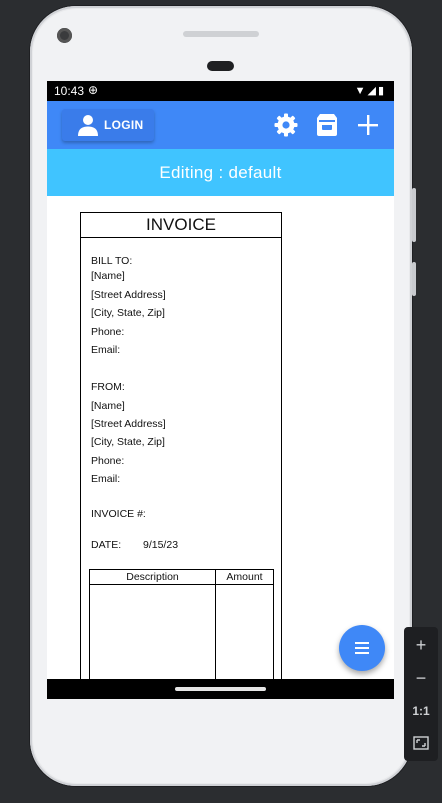  Describe the element at coordinates (220, 66) in the screenshot. I see `proximity-sensor` at that location.